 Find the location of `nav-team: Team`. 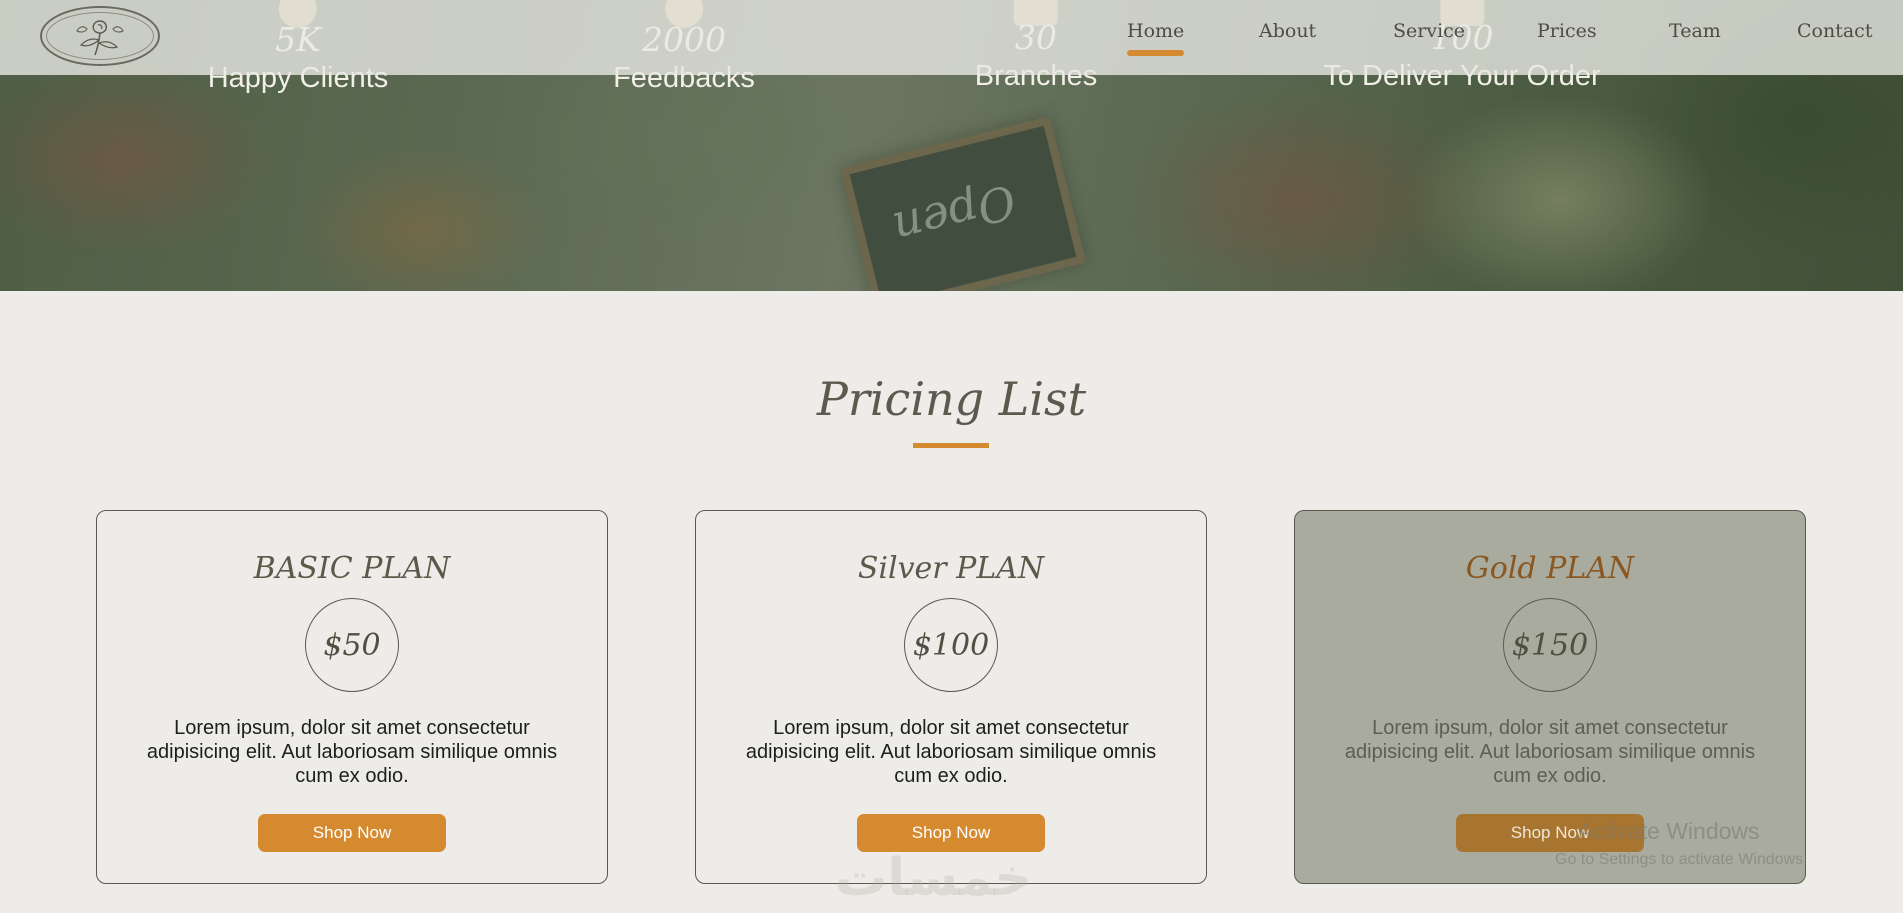

nav-team: Team is located at coordinates (1695, 31).